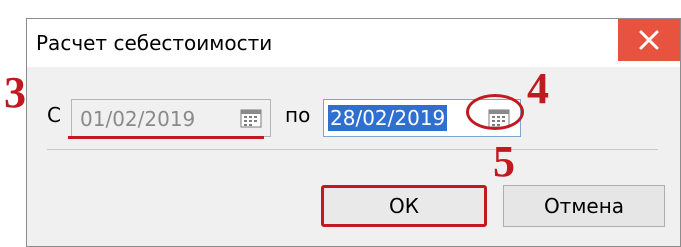  I want to click on calendar-icon, so click(251, 118).